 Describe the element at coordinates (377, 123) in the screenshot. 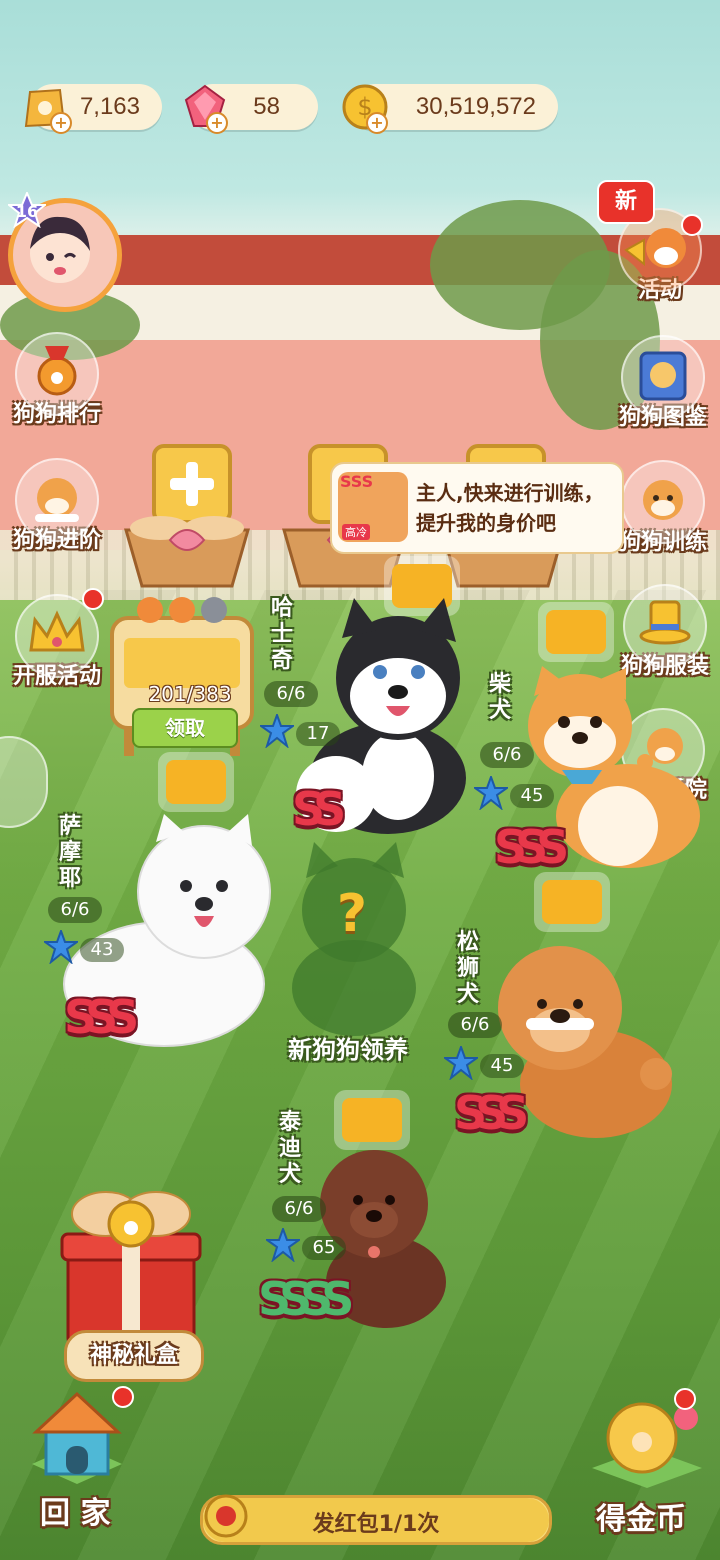

I see `add-coin-icon: +` at that location.